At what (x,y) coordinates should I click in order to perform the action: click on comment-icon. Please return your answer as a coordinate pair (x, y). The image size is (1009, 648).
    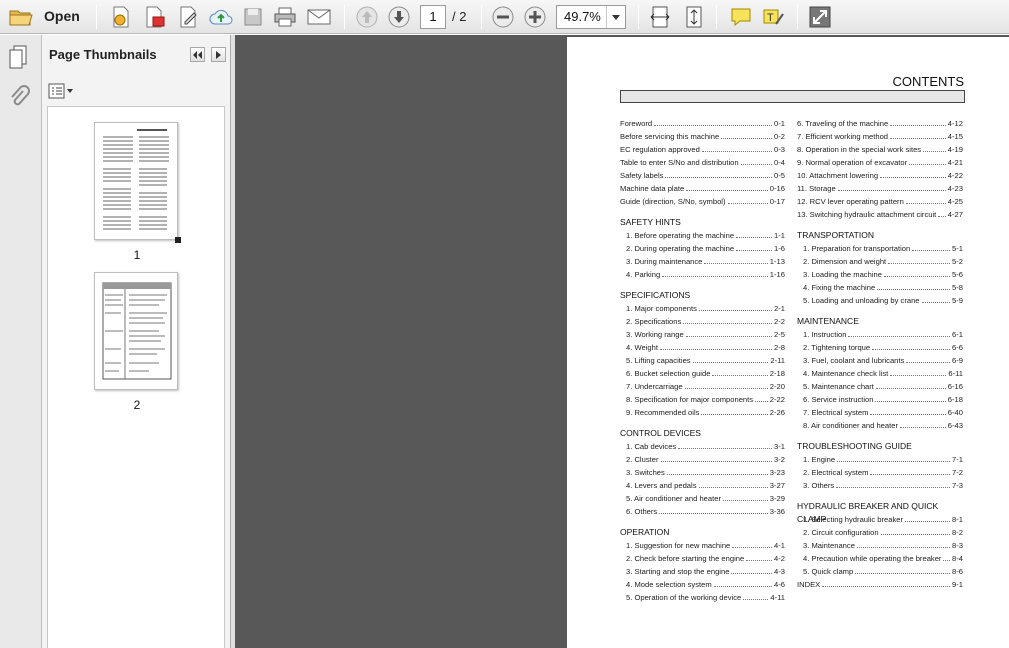
    Looking at the image, I should click on (741, 17).